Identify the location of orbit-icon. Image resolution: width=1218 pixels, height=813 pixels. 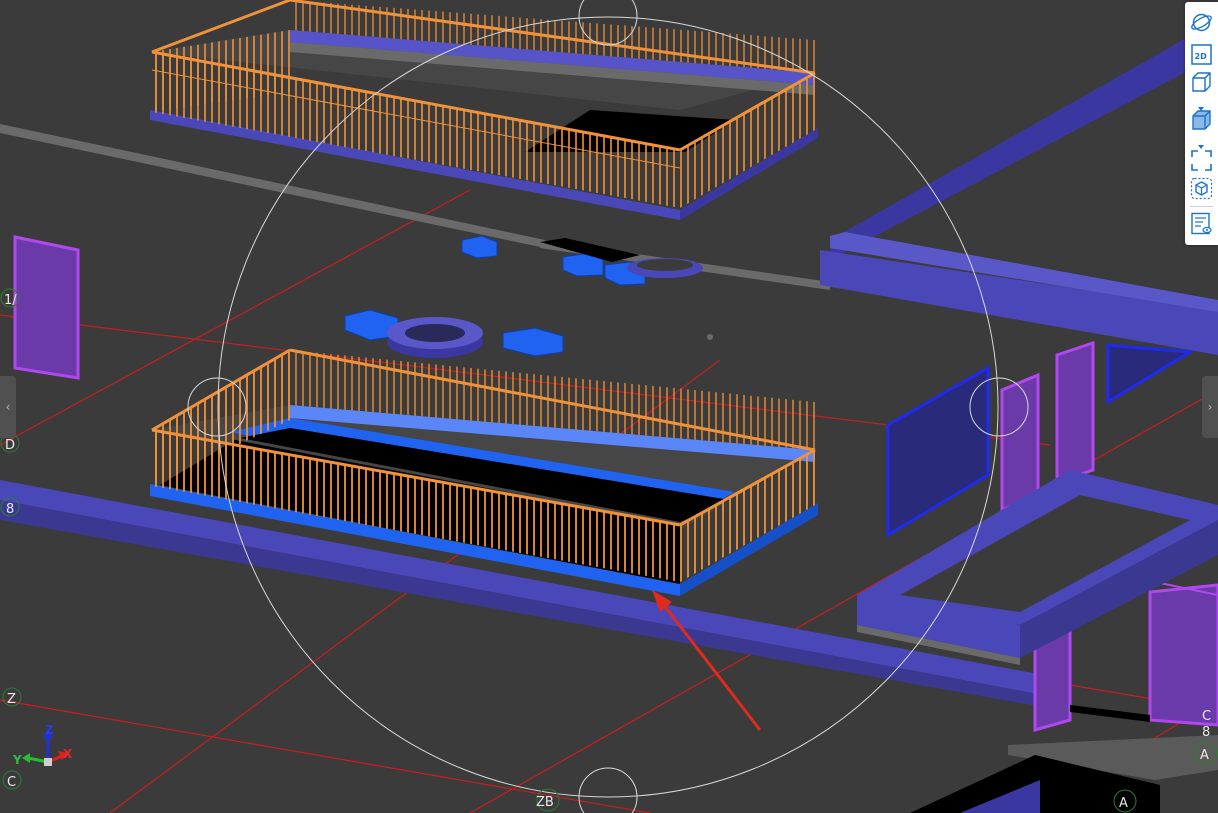
(1201, 22).